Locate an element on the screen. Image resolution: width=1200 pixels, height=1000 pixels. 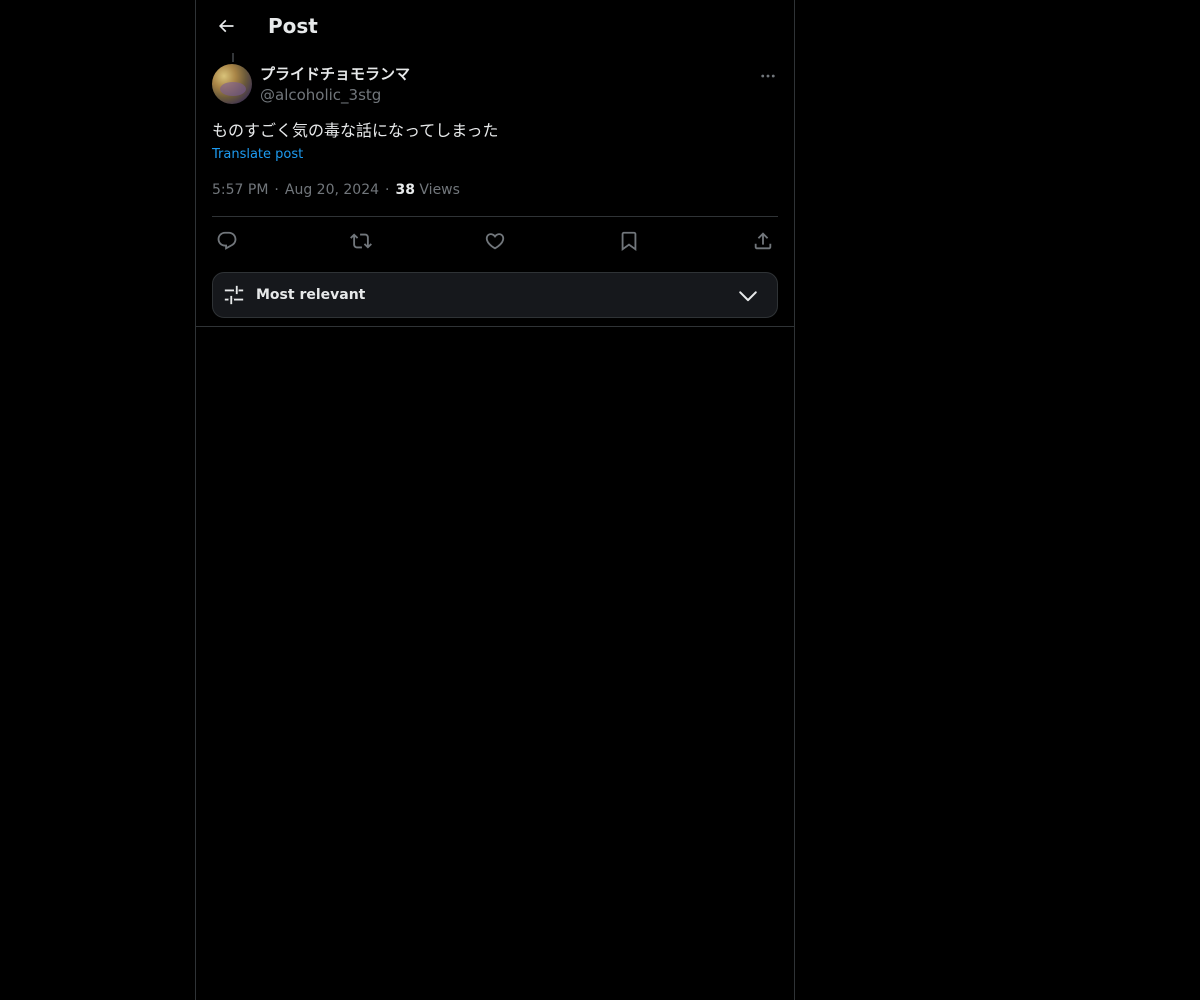
post-date: Aug 20, 2024 is located at coordinates (332, 190).